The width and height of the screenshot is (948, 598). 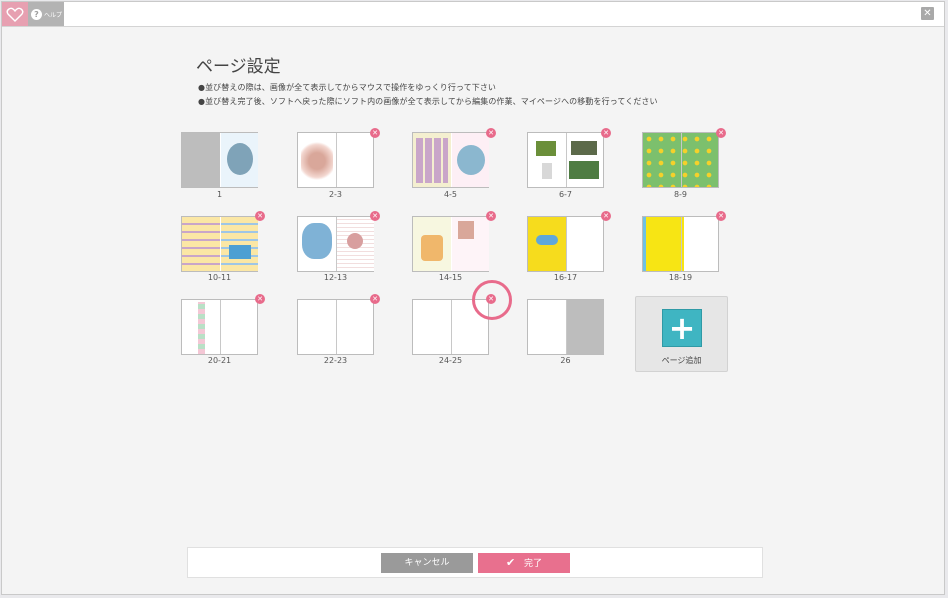 What do you see at coordinates (606, 216) in the screenshot?
I see `delete-spread-16-17: ✕` at bounding box center [606, 216].